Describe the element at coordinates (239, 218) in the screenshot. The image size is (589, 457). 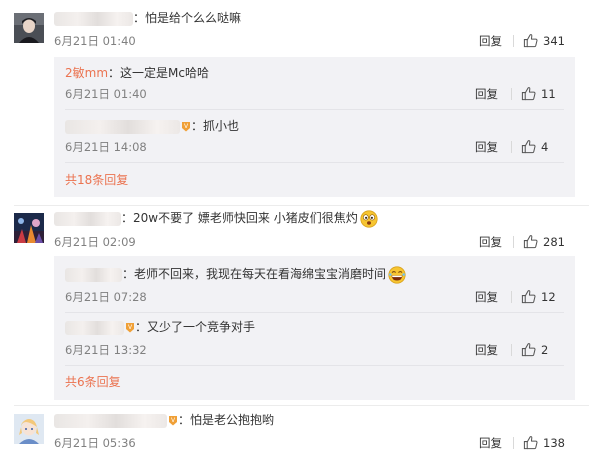
I see `comment-text: ：20w不要了 嫖老师快回来 小猪皮们很焦灼` at that location.